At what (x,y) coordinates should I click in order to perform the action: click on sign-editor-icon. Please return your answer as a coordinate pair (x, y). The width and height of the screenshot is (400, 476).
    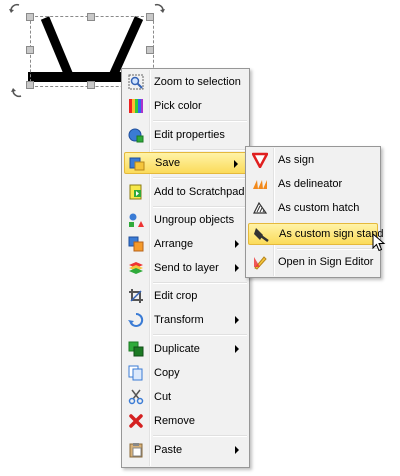
    Looking at the image, I should click on (260, 262).